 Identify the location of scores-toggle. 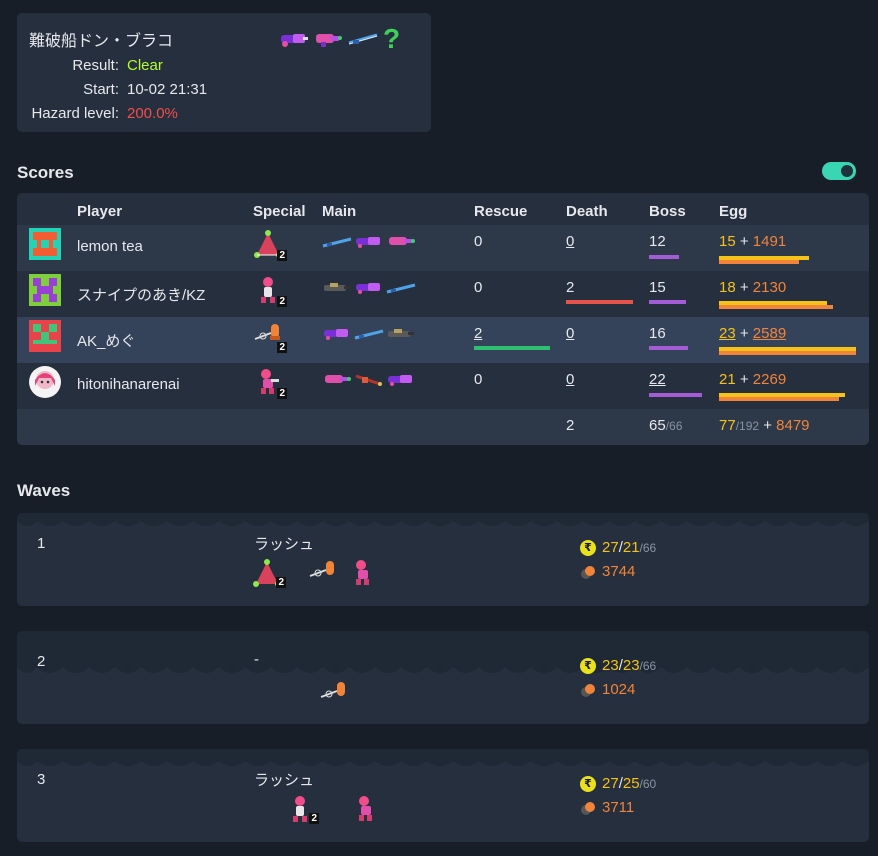
(839, 171).